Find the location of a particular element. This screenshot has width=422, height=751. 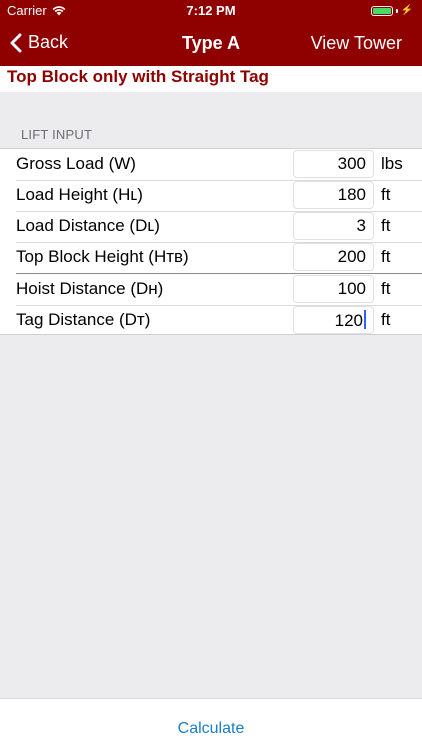

status-time: 7:12 PM is located at coordinates (211, 10).